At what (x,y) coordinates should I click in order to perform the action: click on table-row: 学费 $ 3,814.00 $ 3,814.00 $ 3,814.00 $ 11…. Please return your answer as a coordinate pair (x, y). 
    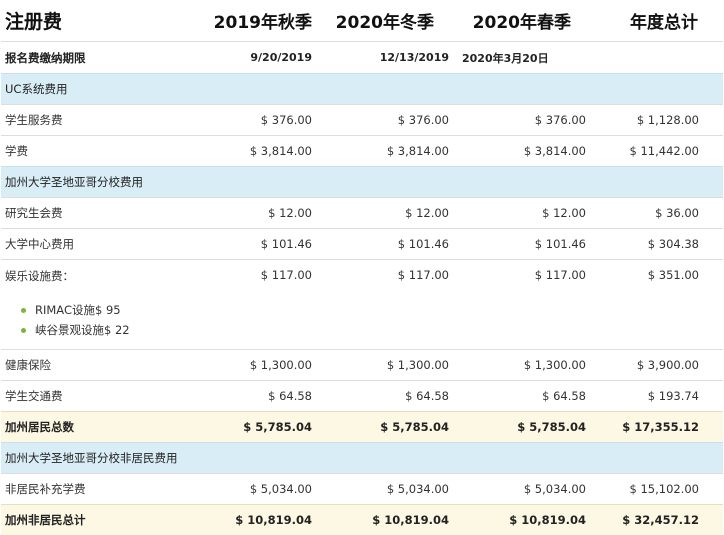
    Looking at the image, I should click on (362, 151).